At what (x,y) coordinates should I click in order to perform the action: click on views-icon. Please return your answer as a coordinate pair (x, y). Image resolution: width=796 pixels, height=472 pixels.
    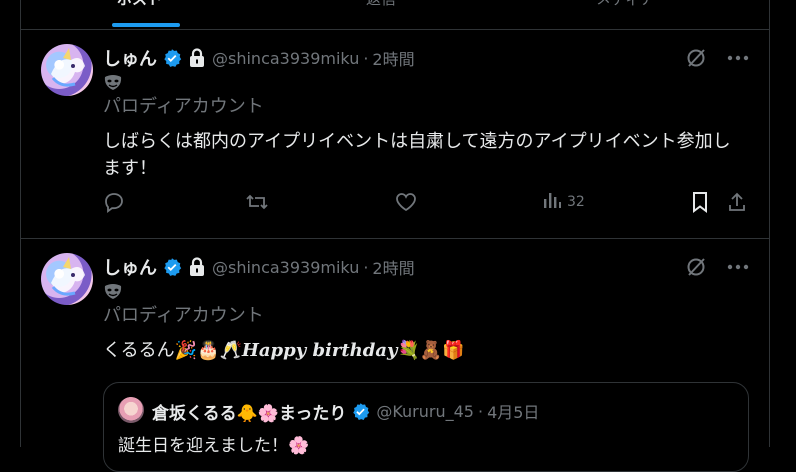
    Looking at the image, I should click on (552, 202).